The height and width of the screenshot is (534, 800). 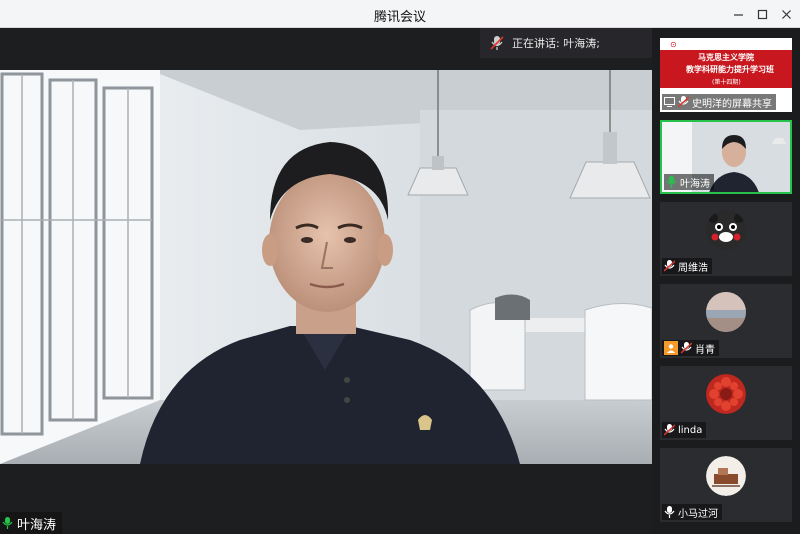 I want to click on maximize-icon, so click(x=762, y=14).